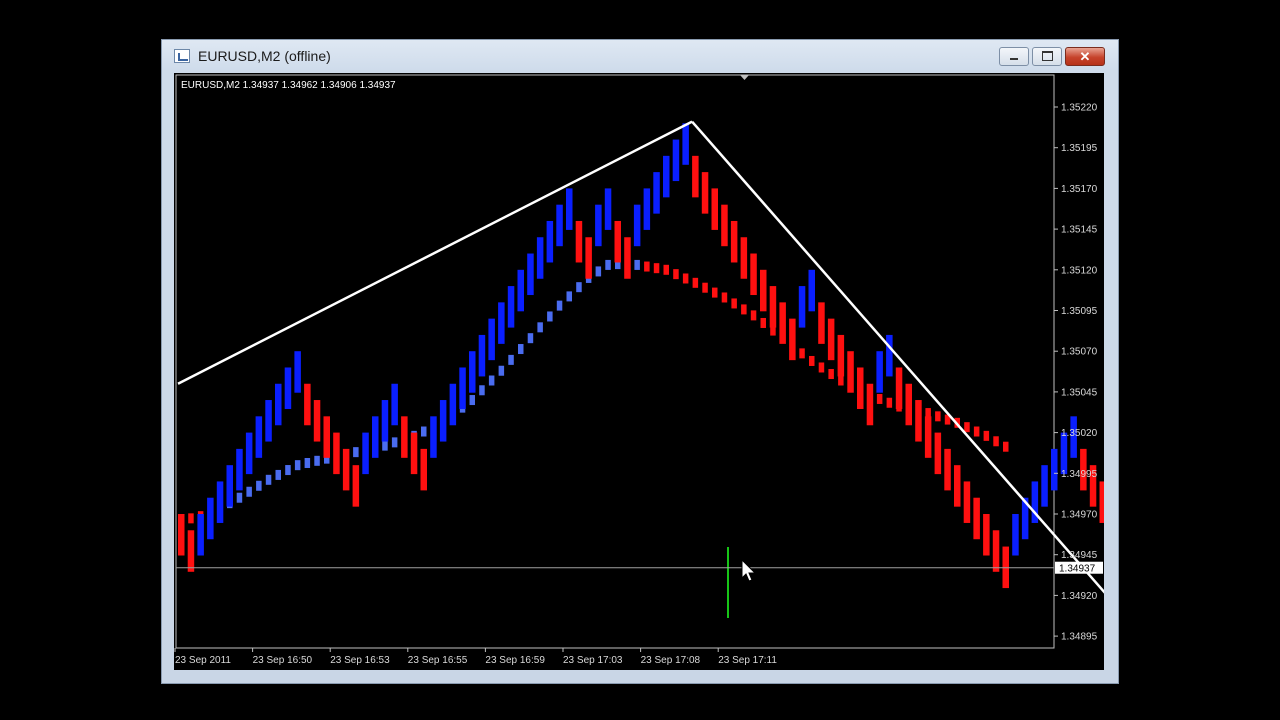 The width and height of the screenshot is (1280, 720). What do you see at coordinates (182, 56) in the screenshot?
I see `chart-window-icon` at bounding box center [182, 56].